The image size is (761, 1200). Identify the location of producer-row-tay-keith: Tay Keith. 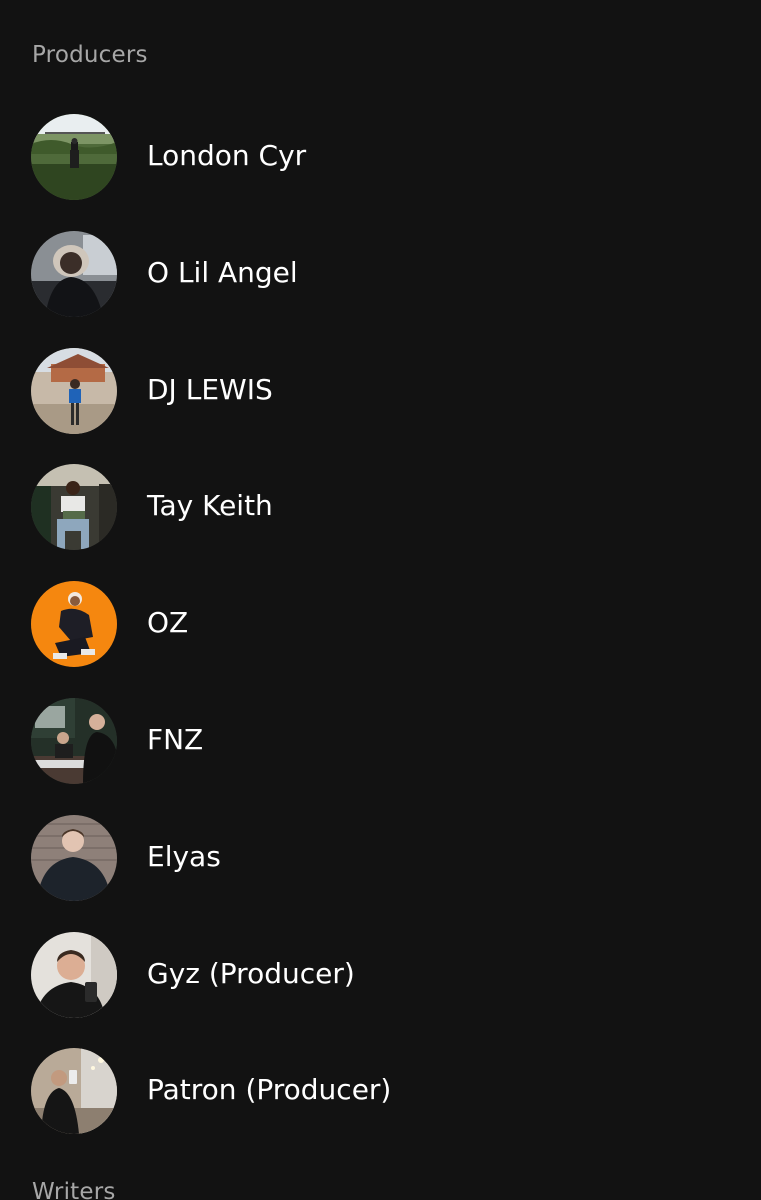
(380, 507).